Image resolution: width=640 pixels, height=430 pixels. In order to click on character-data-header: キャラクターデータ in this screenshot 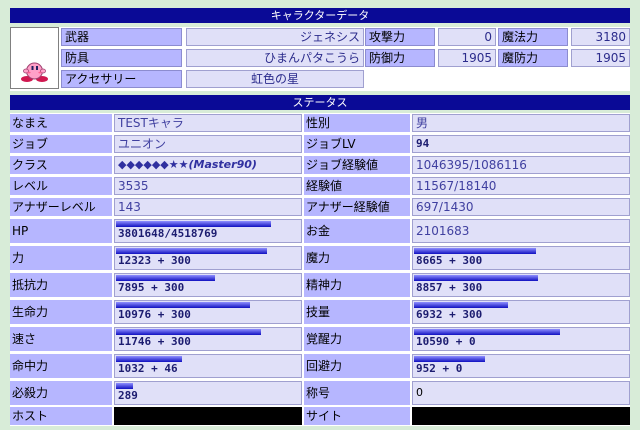, I will do `click(320, 15)`.